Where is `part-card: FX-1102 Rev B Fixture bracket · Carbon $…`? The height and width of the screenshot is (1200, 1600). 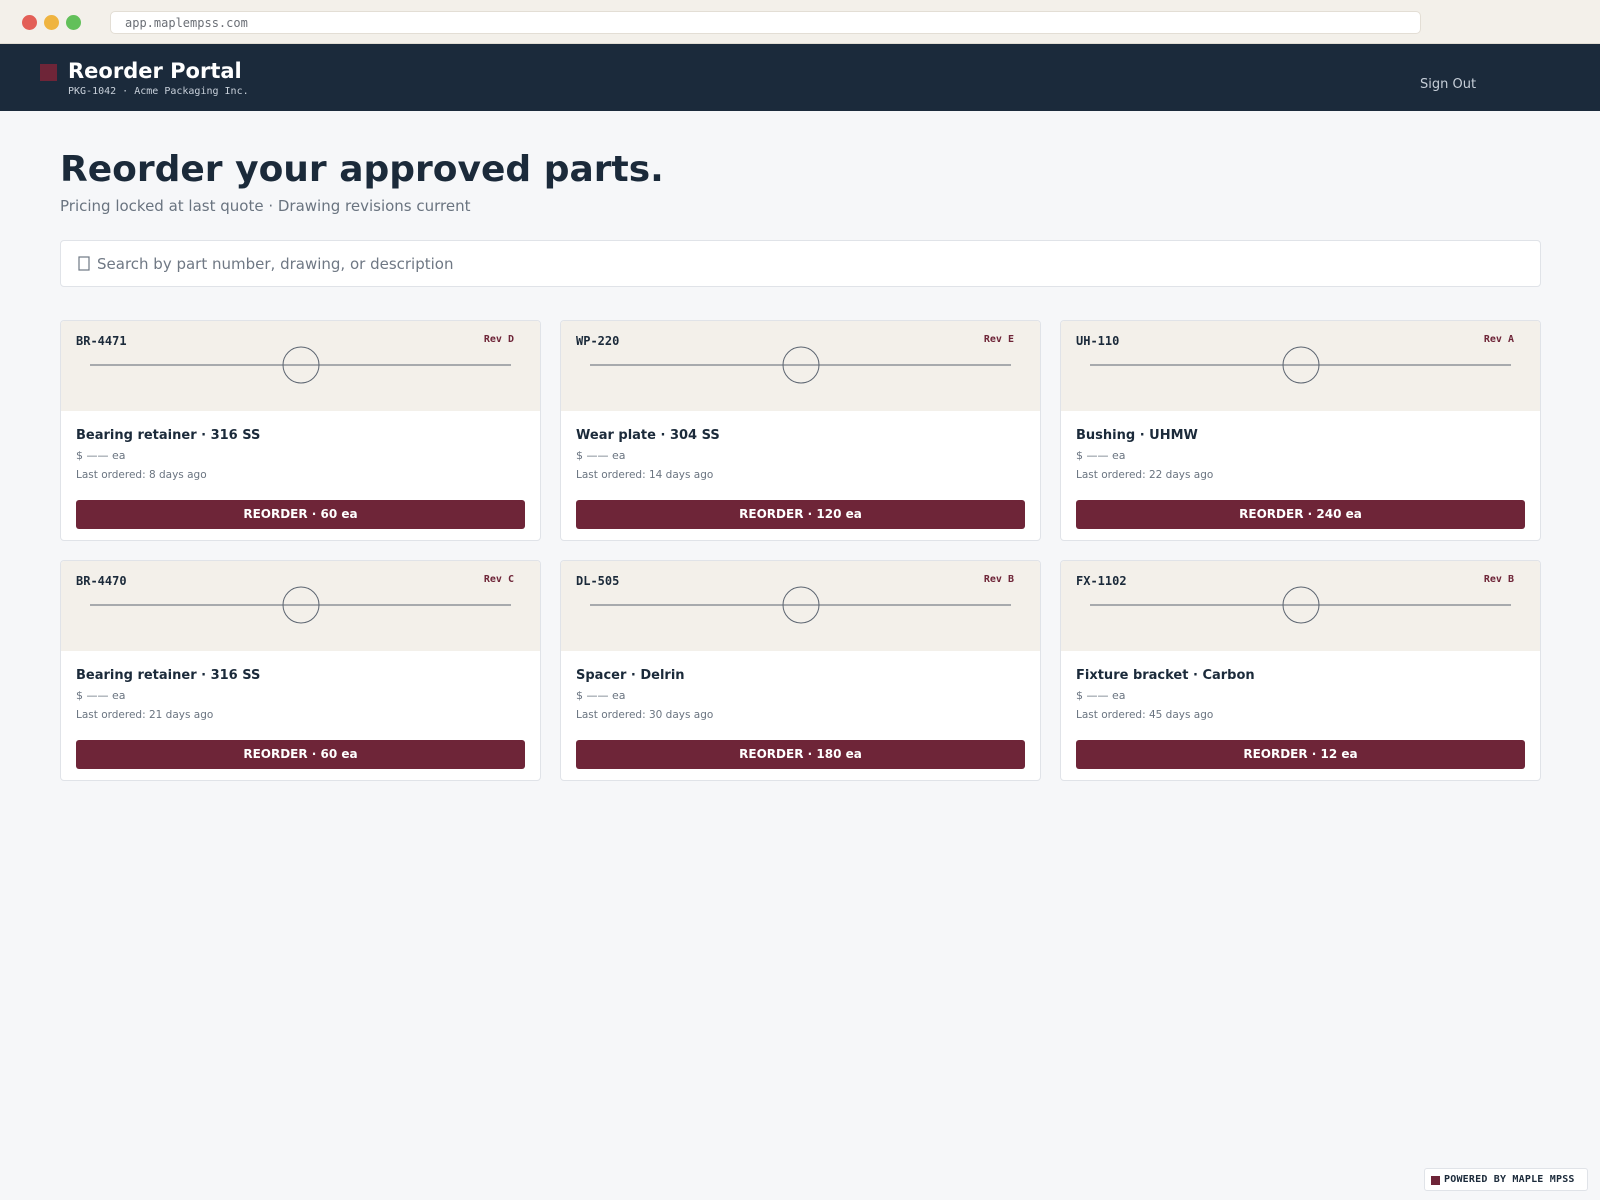 part-card: FX-1102 Rev B Fixture bracket · Carbon $… is located at coordinates (1300, 670).